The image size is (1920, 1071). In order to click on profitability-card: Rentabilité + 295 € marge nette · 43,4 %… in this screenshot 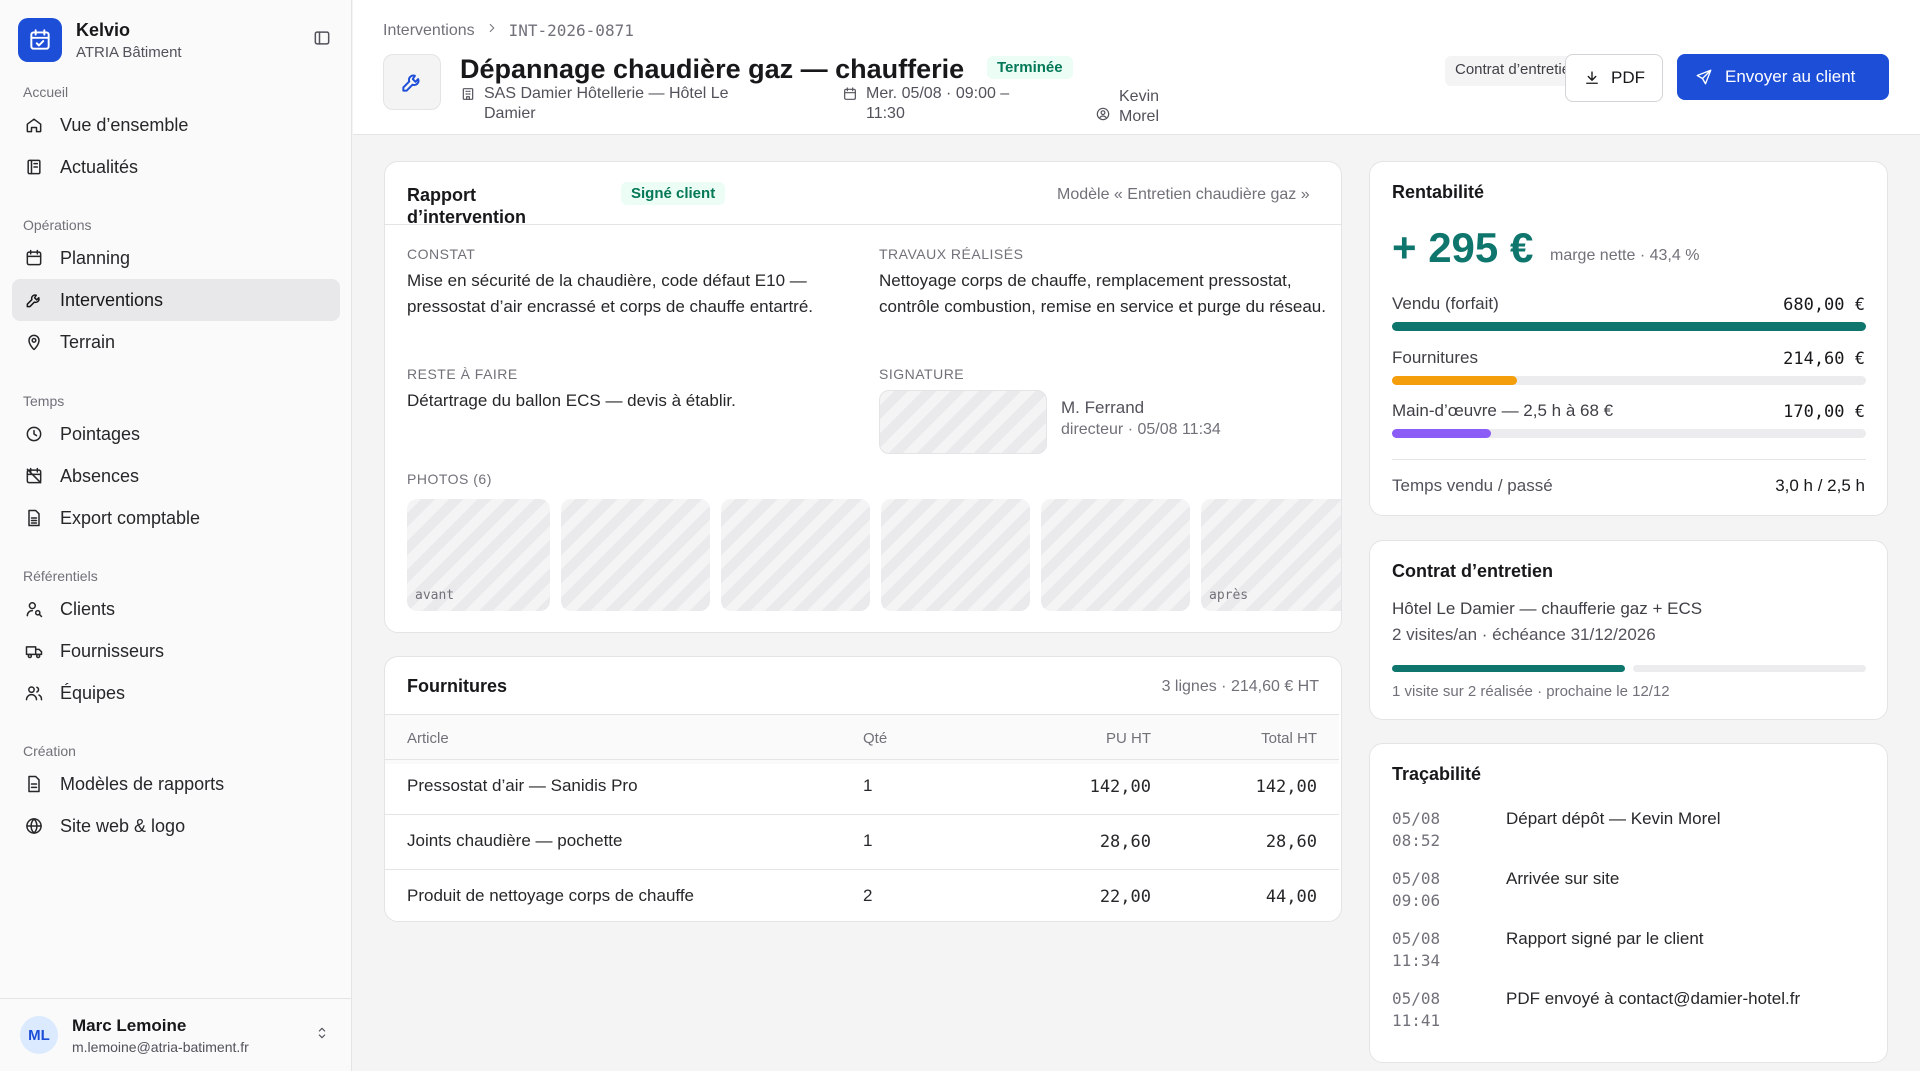, I will do `click(1628, 338)`.